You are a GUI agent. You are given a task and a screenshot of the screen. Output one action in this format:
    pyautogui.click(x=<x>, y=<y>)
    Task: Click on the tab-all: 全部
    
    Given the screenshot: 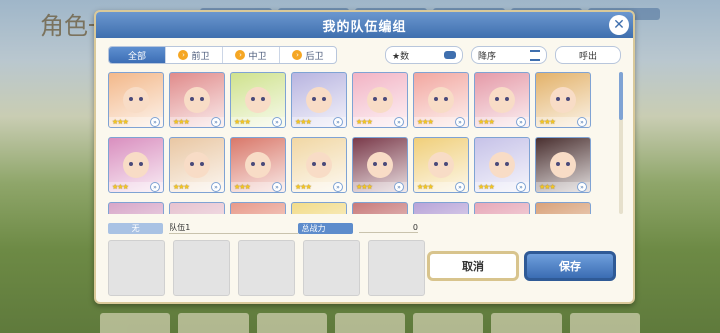 What is the action you would take?
    pyautogui.click(x=137, y=55)
    